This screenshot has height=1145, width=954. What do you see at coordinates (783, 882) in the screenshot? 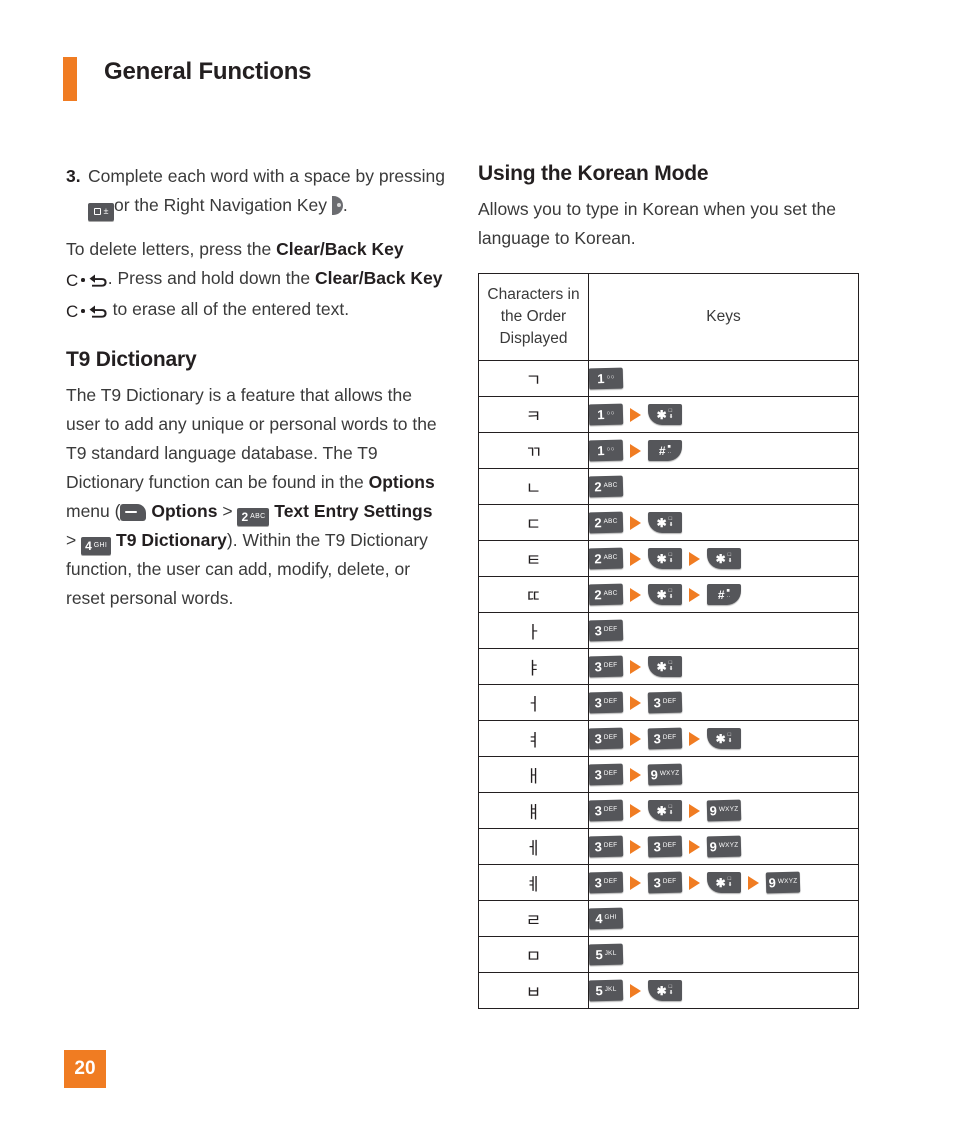
I see `key-9-icon: 9 WXYZ` at bounding box center [783, 882].